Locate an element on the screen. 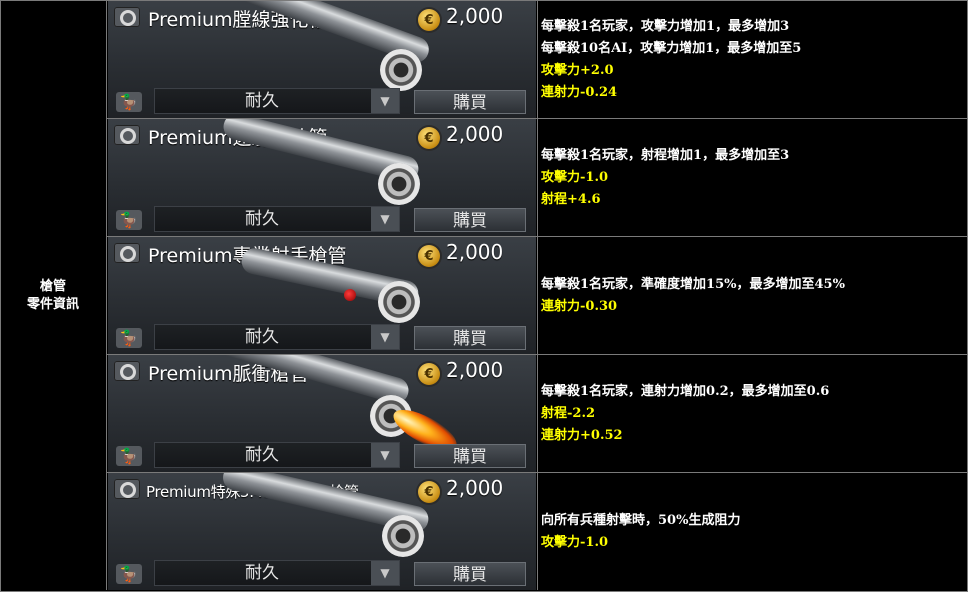 This screenshot has width=968, height=592. desc-stat-line: 連射力-0.30 is located at coordinates (579, 306).